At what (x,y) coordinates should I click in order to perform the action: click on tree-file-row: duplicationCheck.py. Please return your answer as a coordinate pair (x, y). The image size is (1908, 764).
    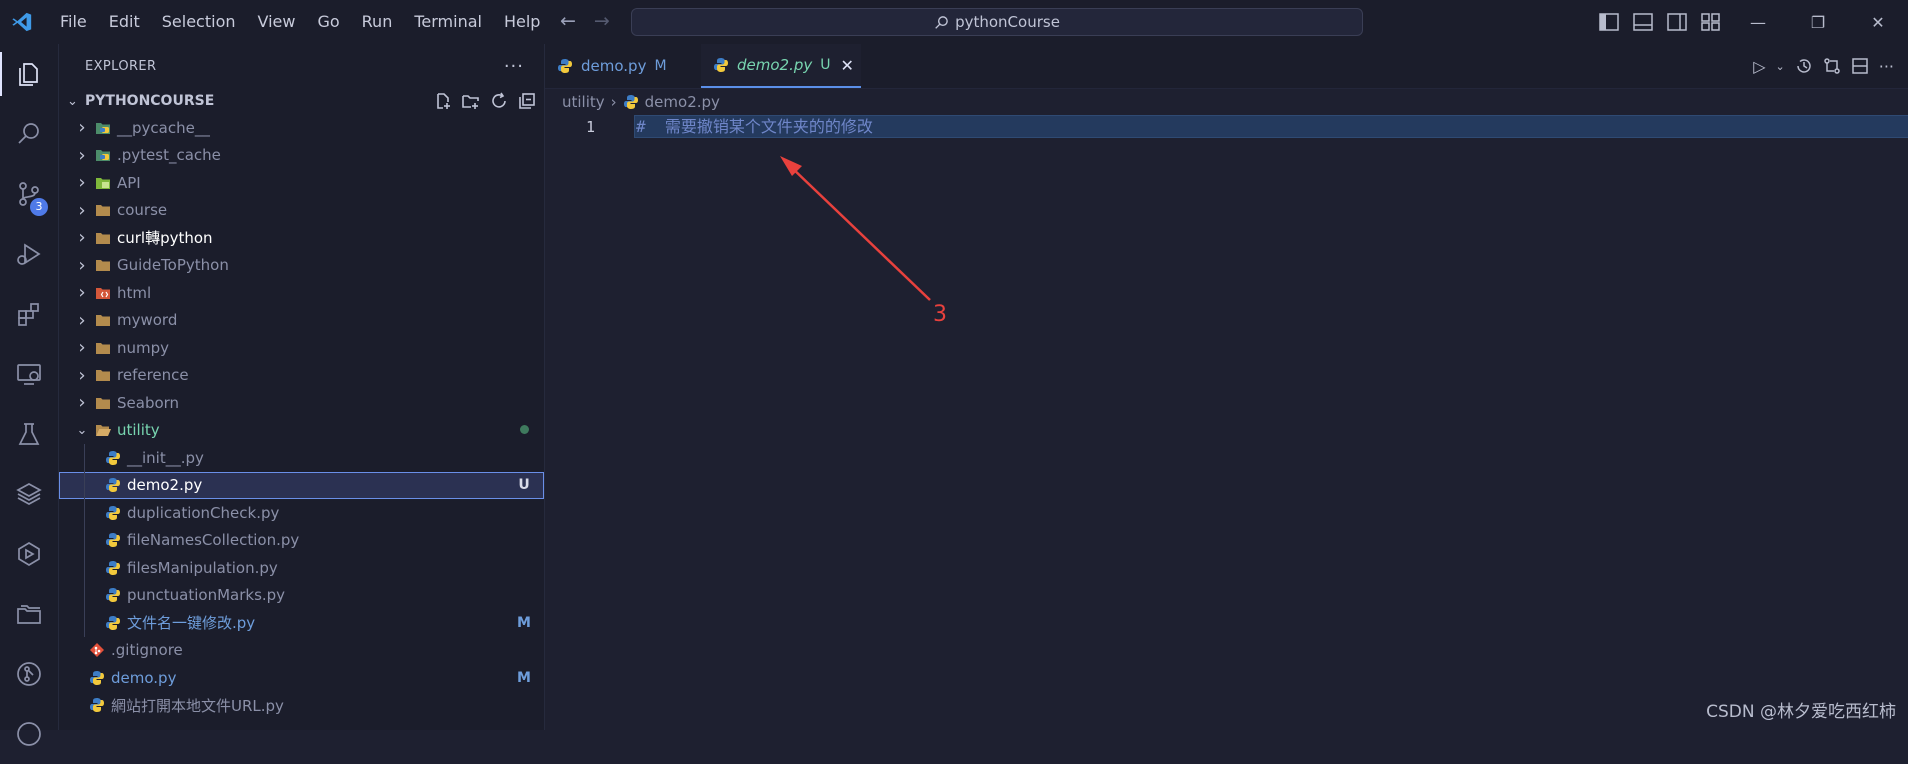
    Looking at the image, I should click on (301, 513).